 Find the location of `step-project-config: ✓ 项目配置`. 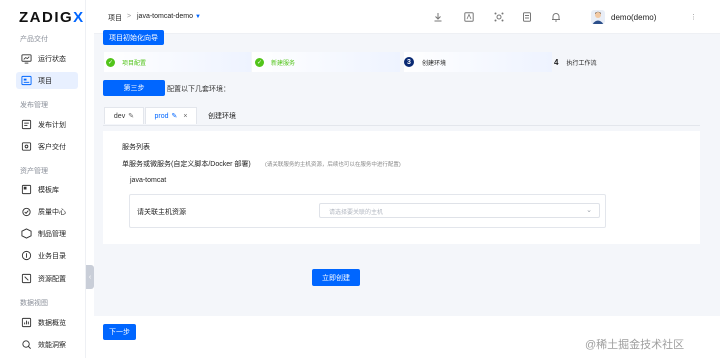

step-project-config: ✓ 项目配置 is located at coordinates (177, 62).